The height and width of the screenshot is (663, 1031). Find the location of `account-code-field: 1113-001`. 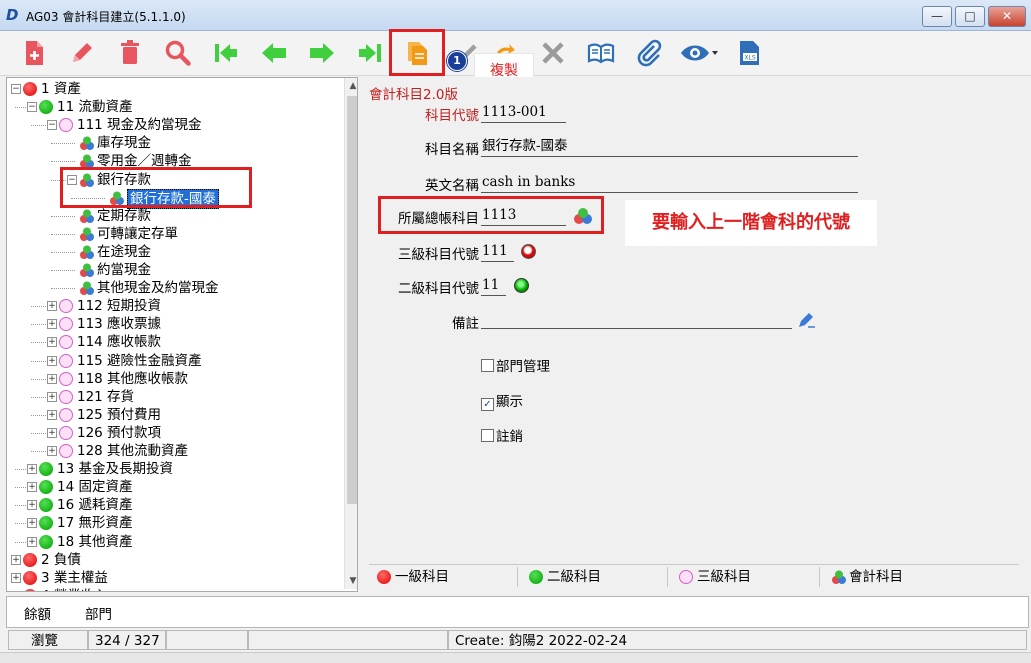

account-code-field: 1113-001 is located at coordinates (523, 113).